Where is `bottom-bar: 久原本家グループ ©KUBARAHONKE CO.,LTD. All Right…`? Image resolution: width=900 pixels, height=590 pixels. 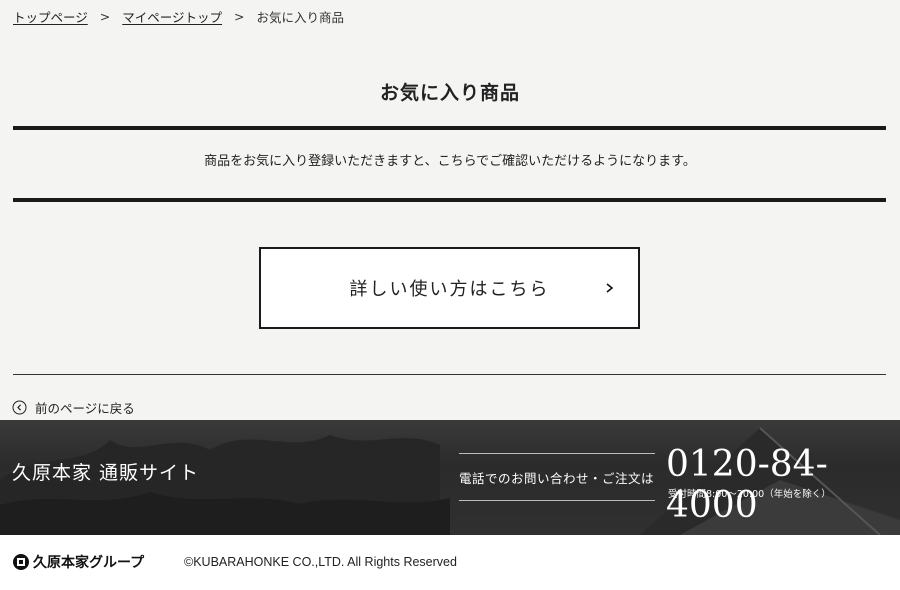 bottom-bar: 久原本家グループ ©KUBARAHONKE CO.,LTD. All Right… is located at coordinates (450, 562).